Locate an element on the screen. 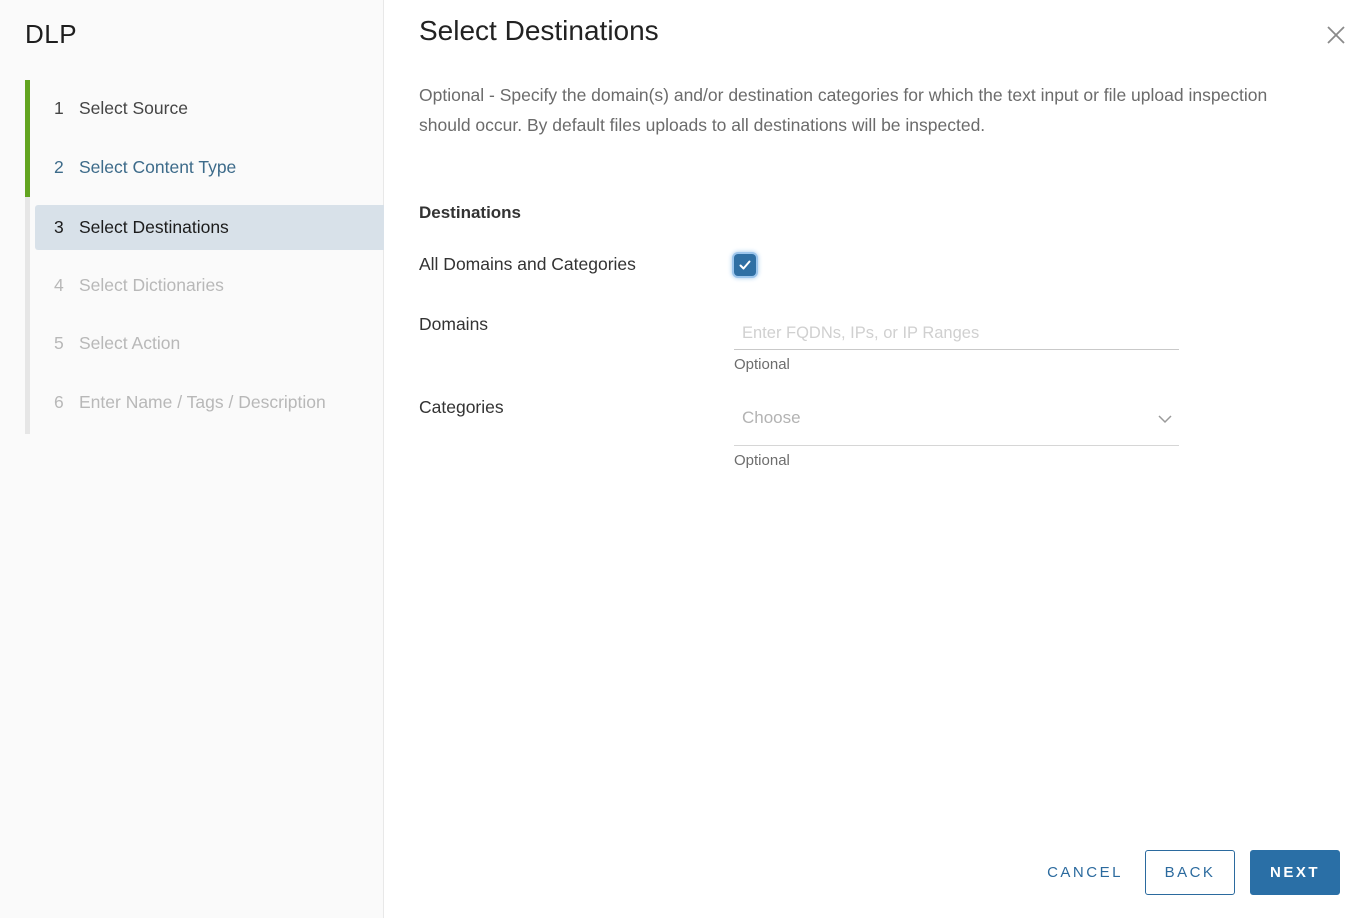 The image size is (1353, 918). step-select-dictionaries: 4 Select Dictionaries is located at coordinates (209, 285).